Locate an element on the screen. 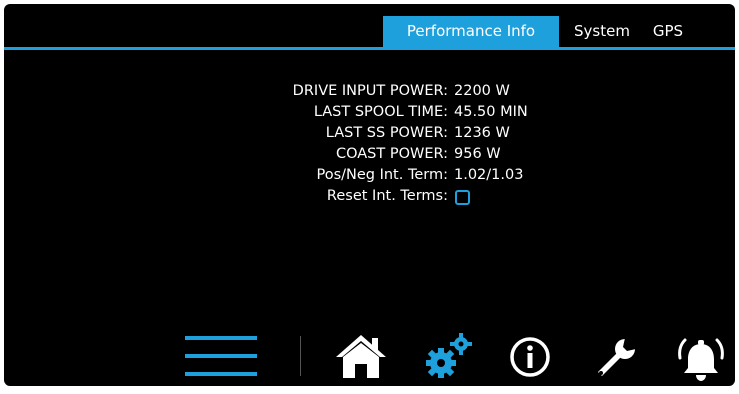 The image size is (739, 394). reset-int-terms-row: Reset Int. Terms: is located at coordinates (369, 198).